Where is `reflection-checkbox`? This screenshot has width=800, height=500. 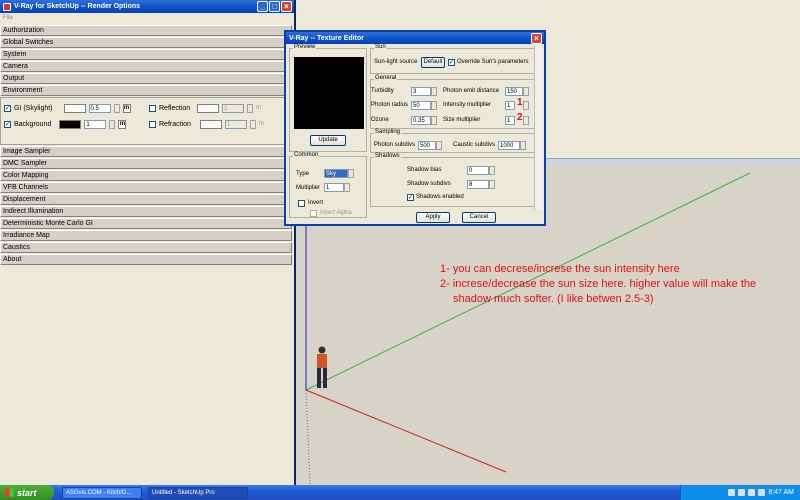 reflection-checkbox is located at coordinates (152, 108).